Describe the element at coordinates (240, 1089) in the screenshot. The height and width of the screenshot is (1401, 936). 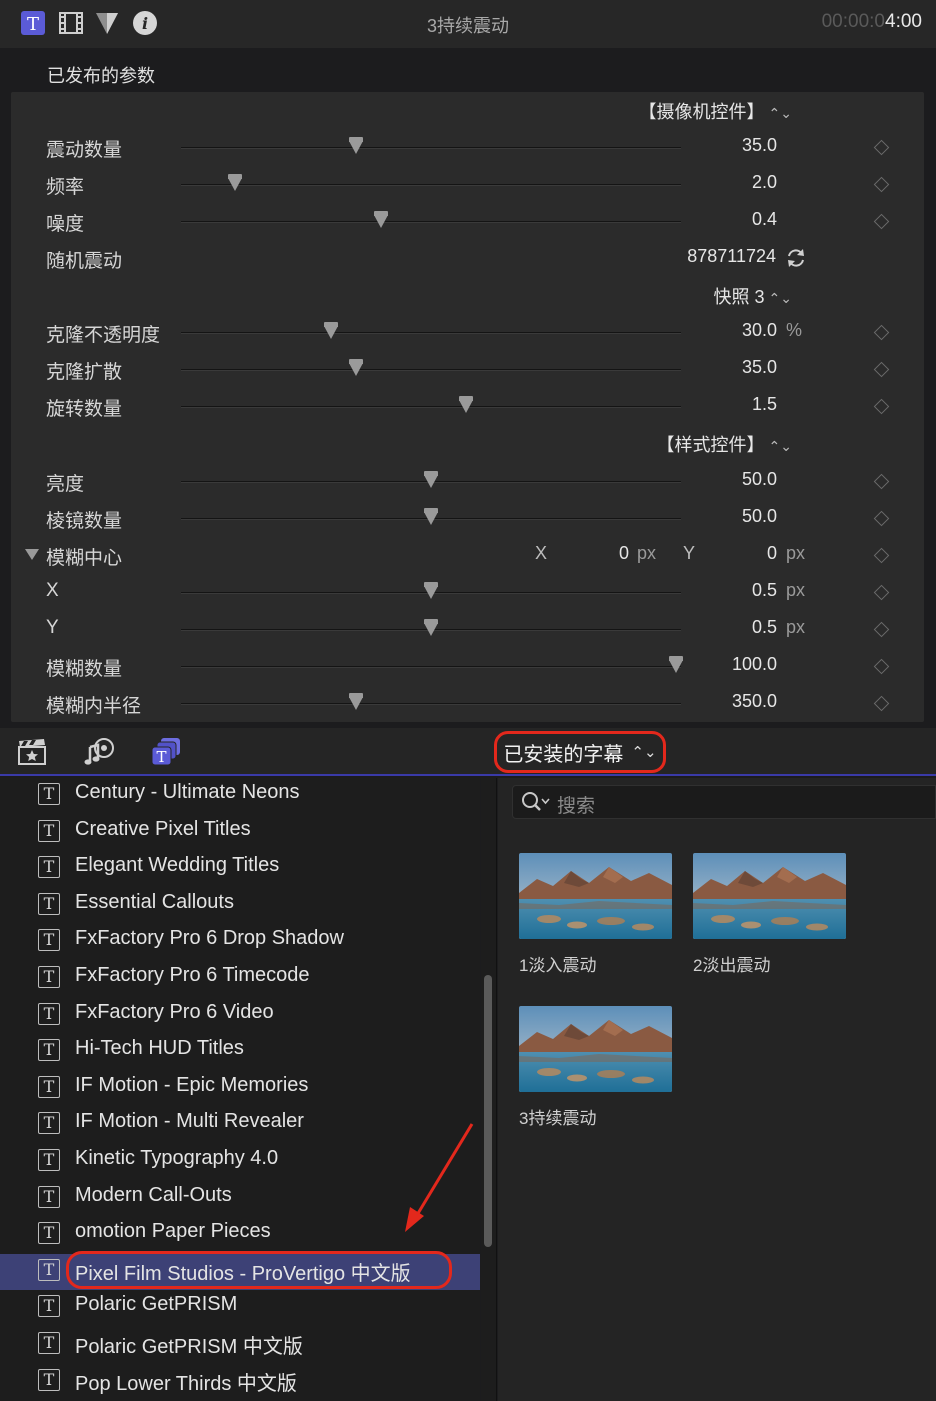
I see `list-item: T IF Motion - Epic Memories` at that location.